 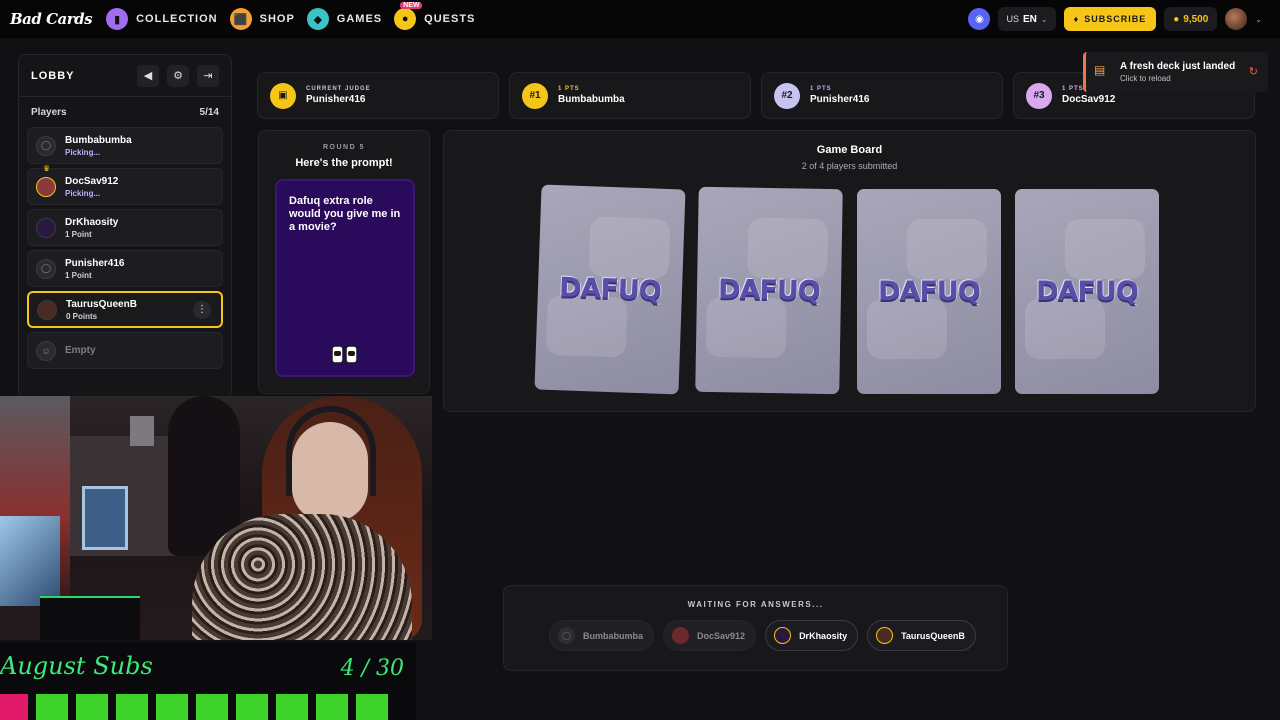 What do you see at coordinates (535, 95) in the screenshot?
I see `rank-badge: #1` at bounding box center [535, 95].